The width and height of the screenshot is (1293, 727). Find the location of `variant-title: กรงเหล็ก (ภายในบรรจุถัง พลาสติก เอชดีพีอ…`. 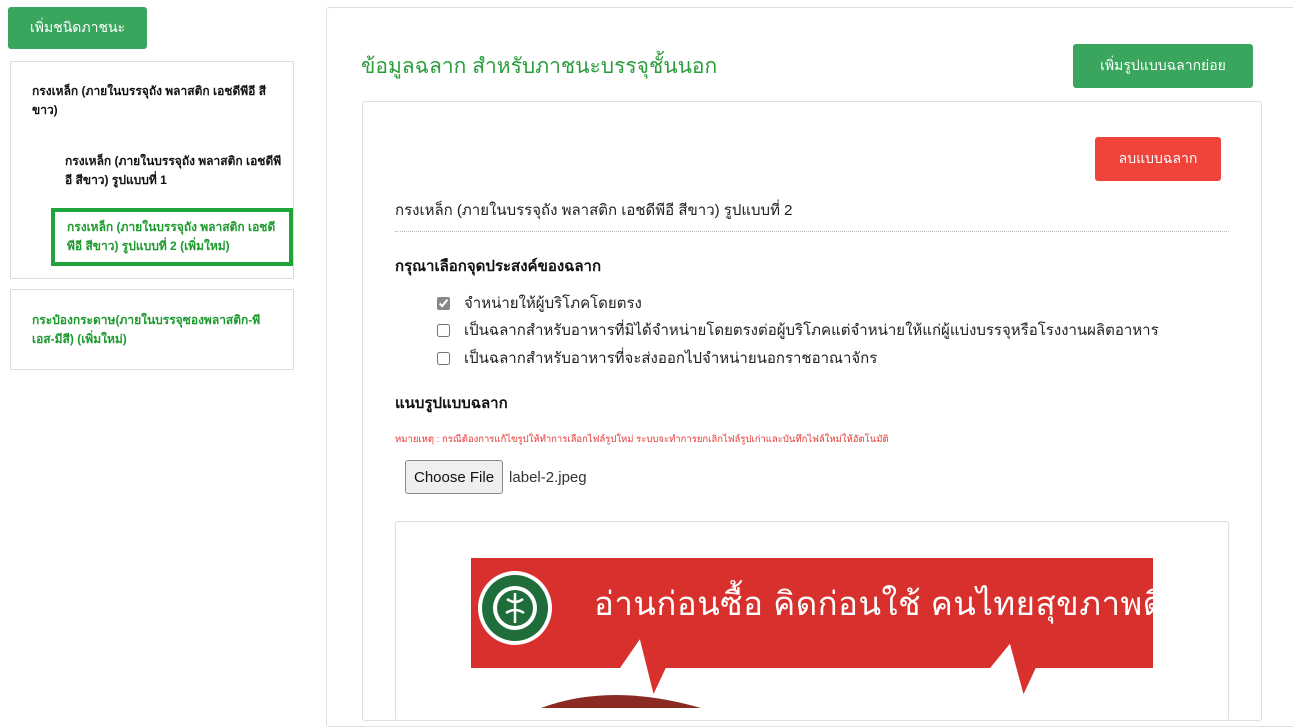

variant-title: กรงเหล็ก (ภายในบรรจุถัง พลาสติก เอชดีพีอ… is located at coordinates (594, 210).